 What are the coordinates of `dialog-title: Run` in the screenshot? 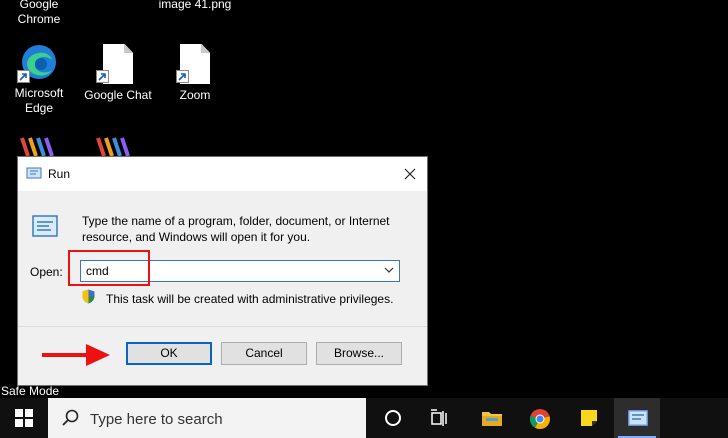 It's located at (59, 174).